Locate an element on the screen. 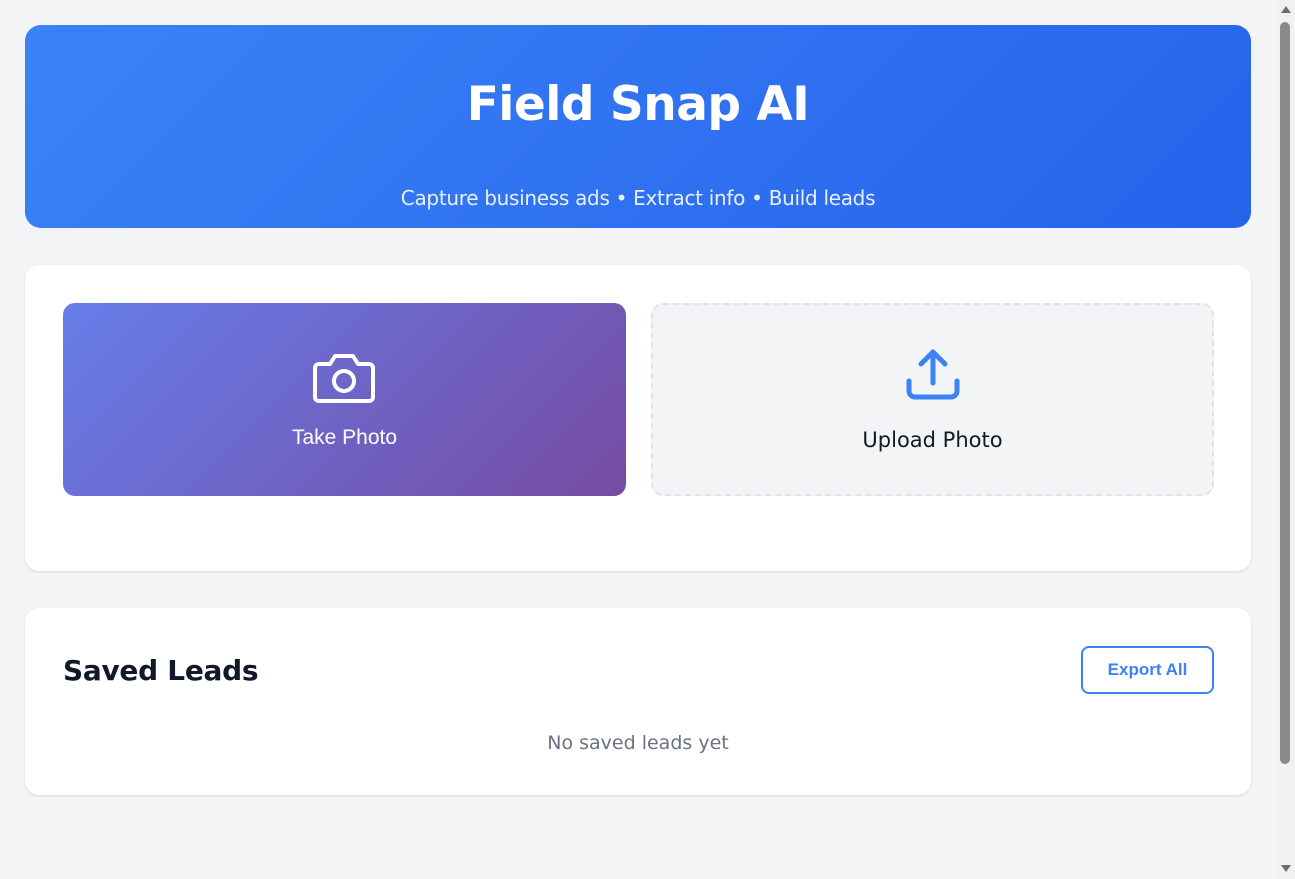 The width and height of the screenshot is (1295, 879). take-photo-button: Take Photo is located at coordinates (344, 399).